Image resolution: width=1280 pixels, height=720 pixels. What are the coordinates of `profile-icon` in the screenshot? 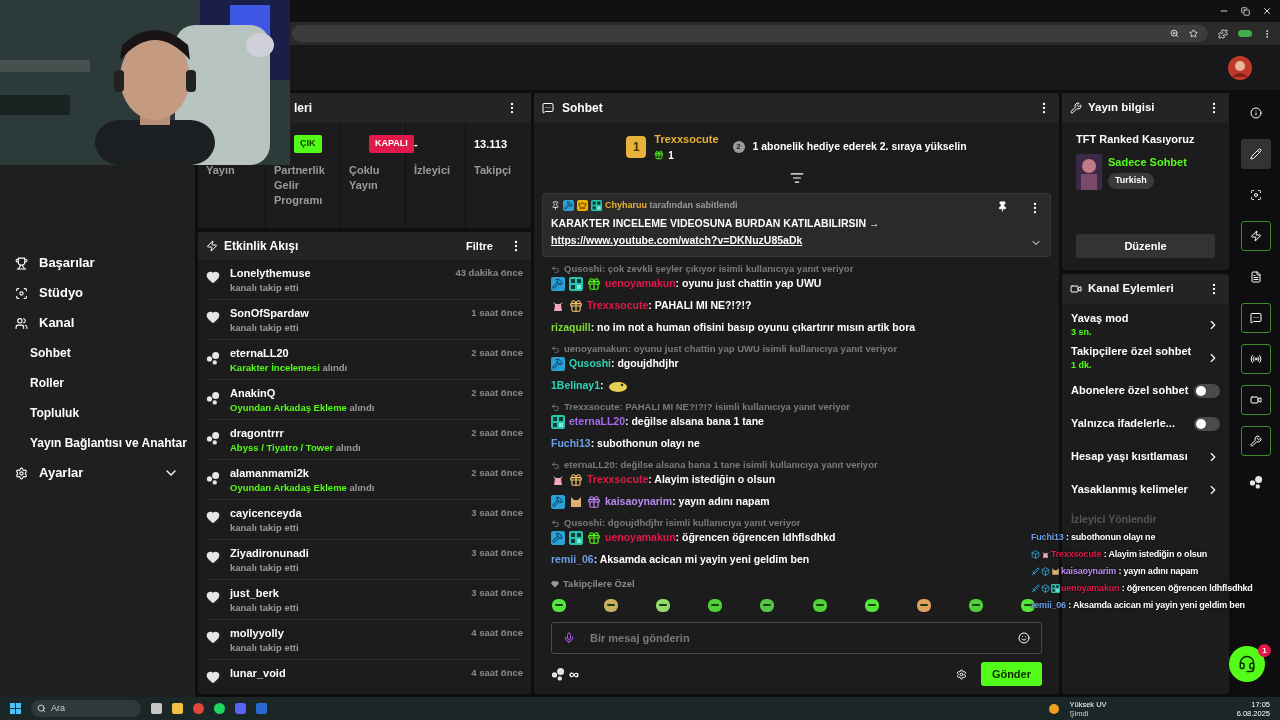 It's located at (1245, 33).